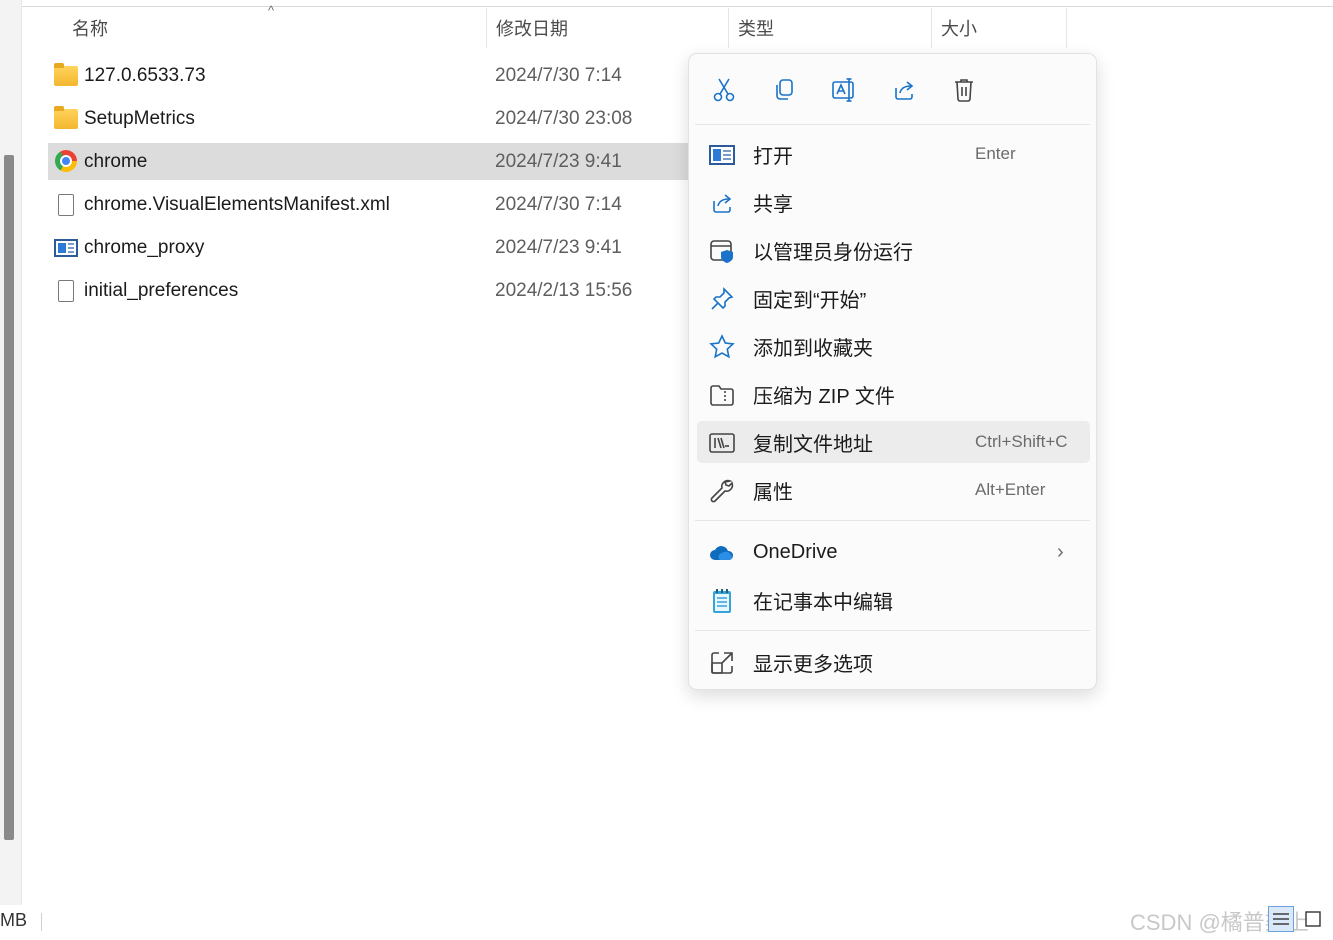 The image size is (1333, 940). I want to click on cut-icon, so click(724, 90).